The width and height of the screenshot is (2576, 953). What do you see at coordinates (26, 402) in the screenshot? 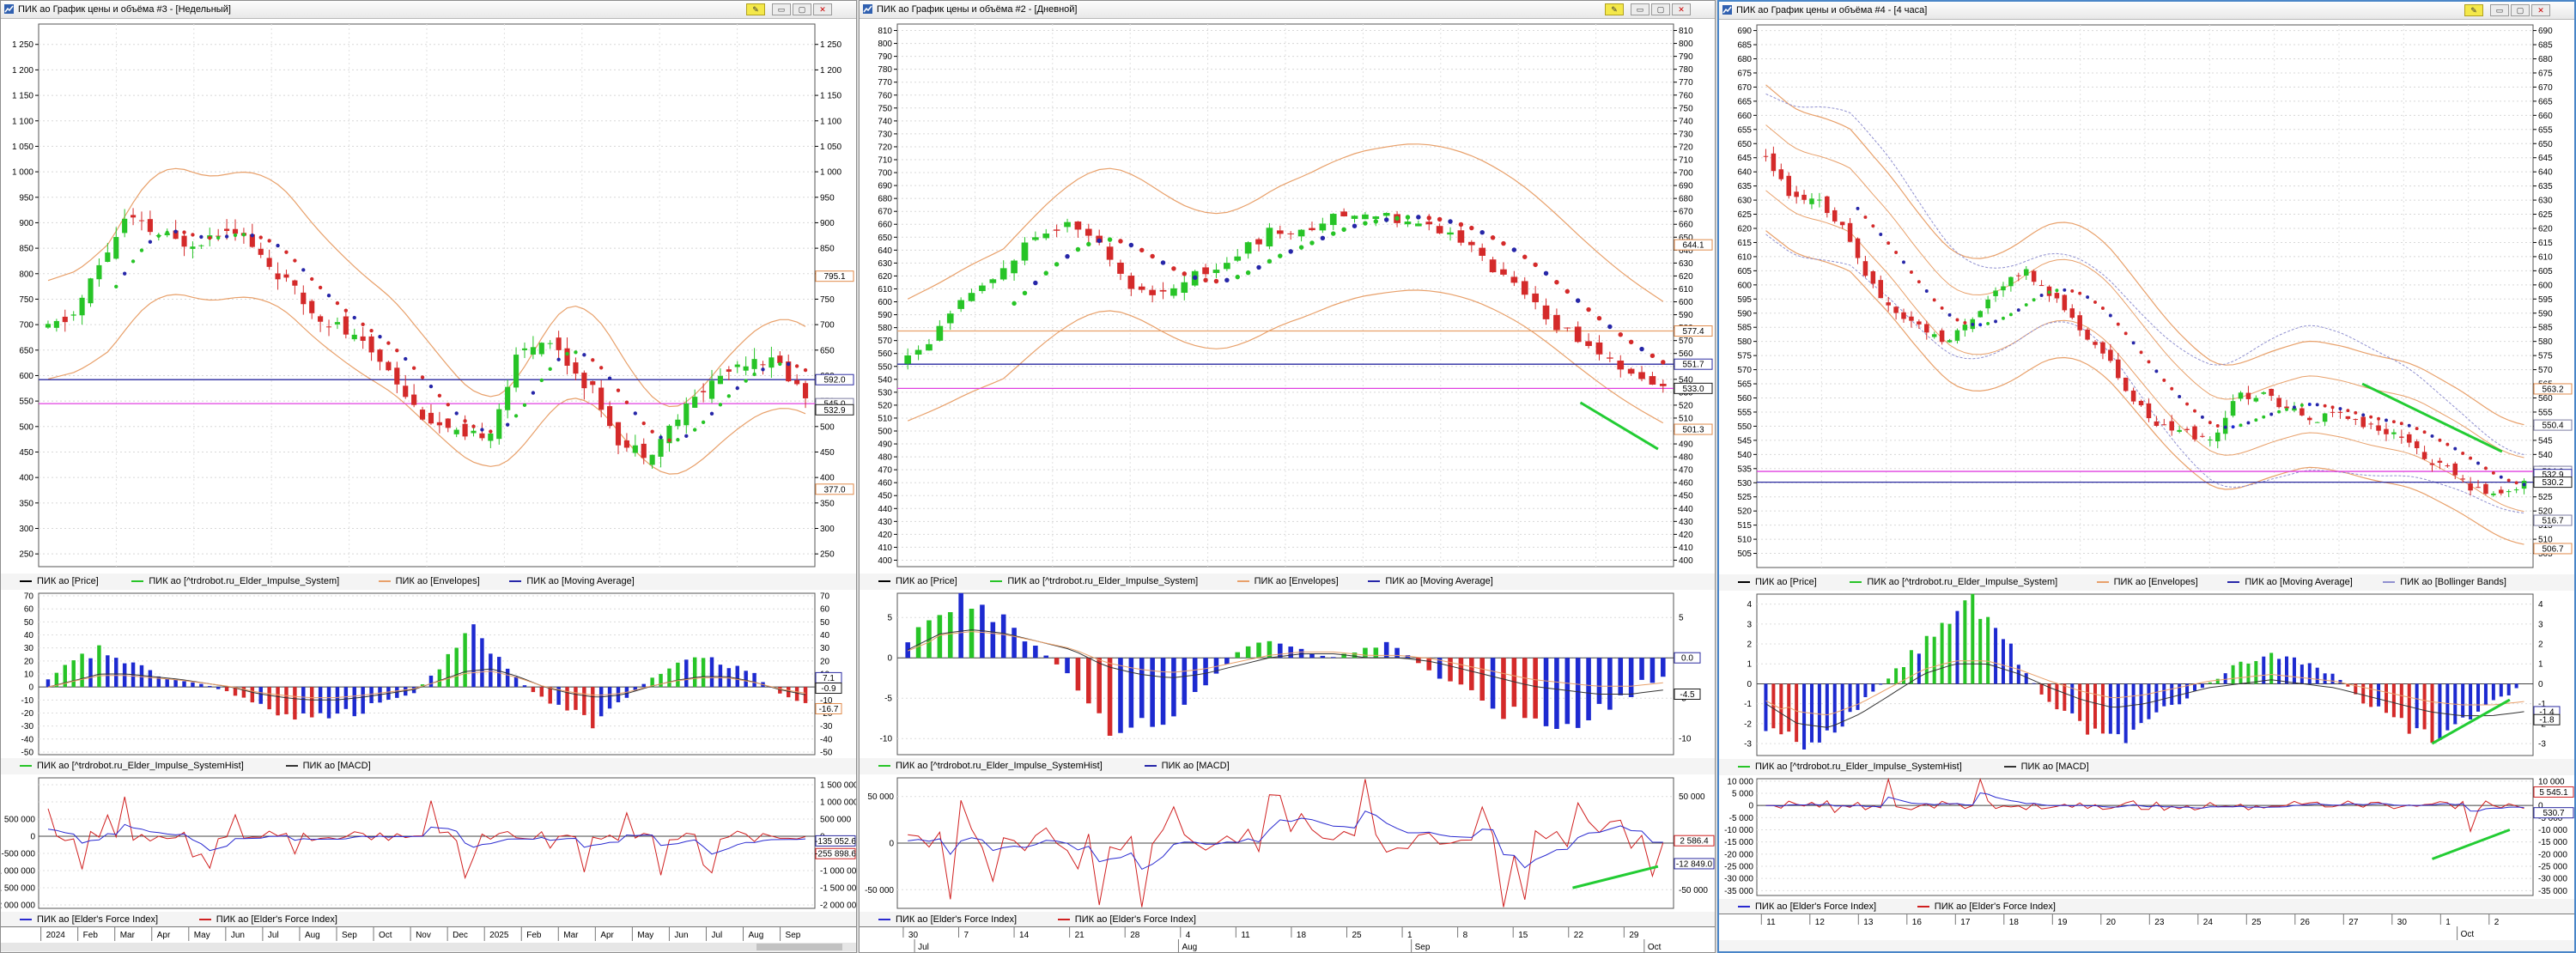
I see `price-axis-label-left: 550` at bounding box center [26, 402].